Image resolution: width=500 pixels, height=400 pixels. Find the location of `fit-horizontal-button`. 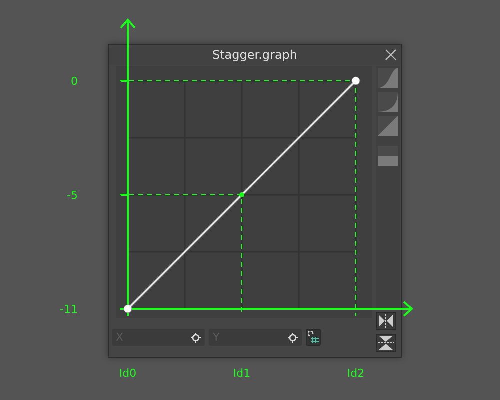

fit-horizontal-button is located at coordinates (386, 321).